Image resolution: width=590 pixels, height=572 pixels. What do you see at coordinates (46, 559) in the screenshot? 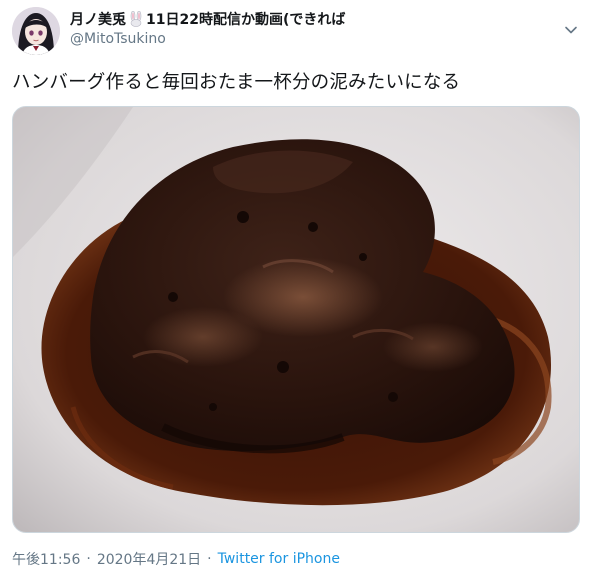
I see `tweet-time: 午後11:56` at bounding box center [46, 559].